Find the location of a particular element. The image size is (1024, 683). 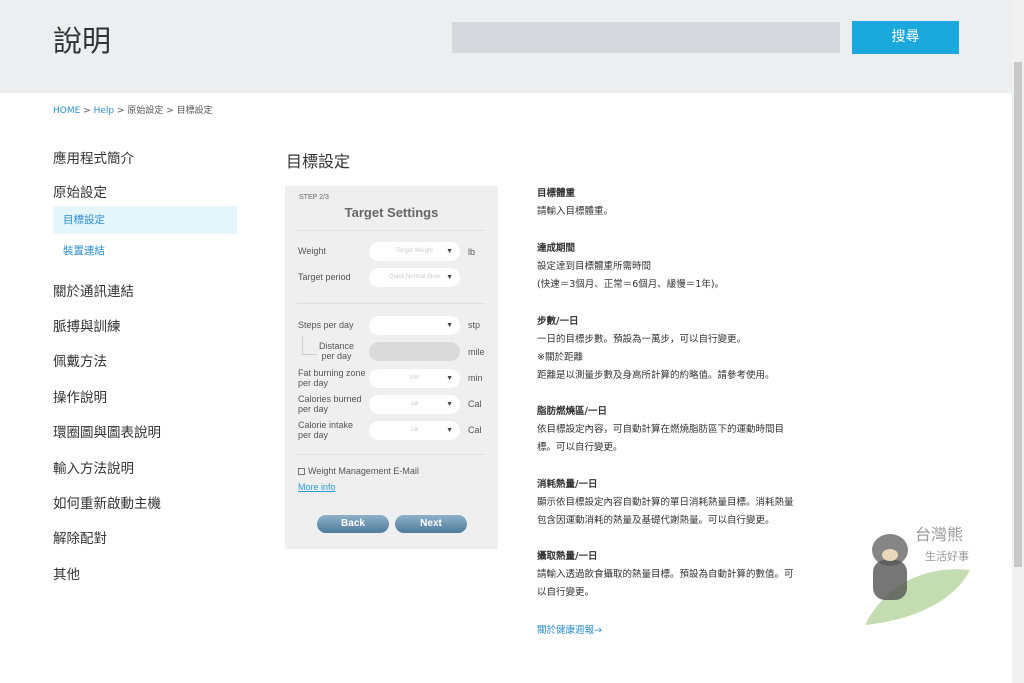

scrollbar is located at coordinates (1018, 341).